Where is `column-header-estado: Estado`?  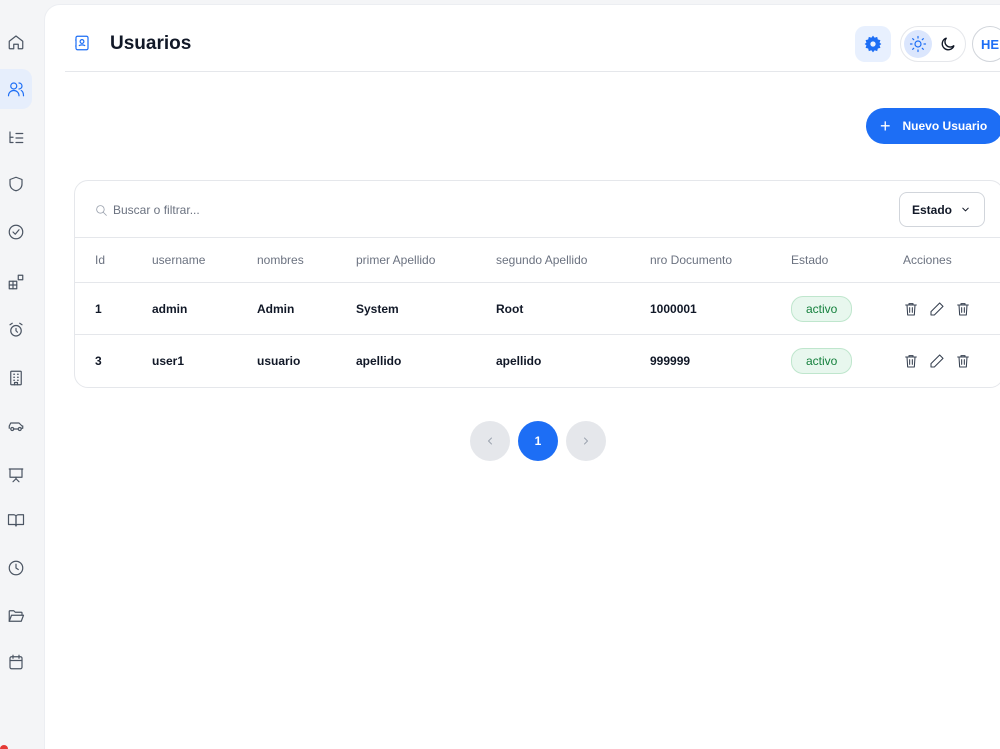
column-header-estado: Estado is located at coordinates (809, 260).